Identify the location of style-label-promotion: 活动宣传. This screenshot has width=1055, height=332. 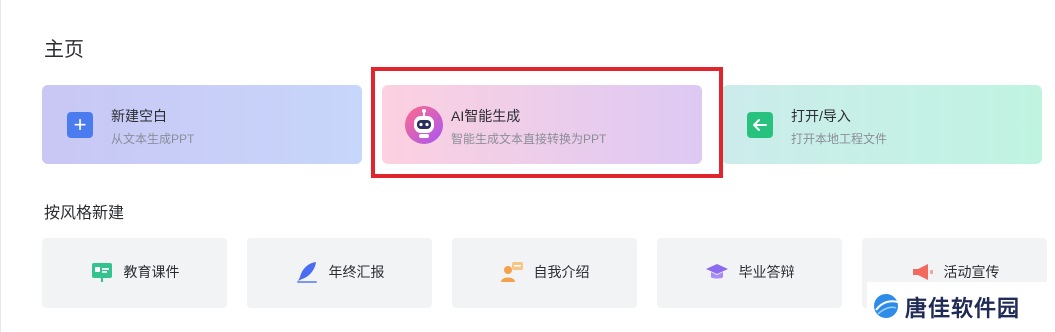
(971, 272).